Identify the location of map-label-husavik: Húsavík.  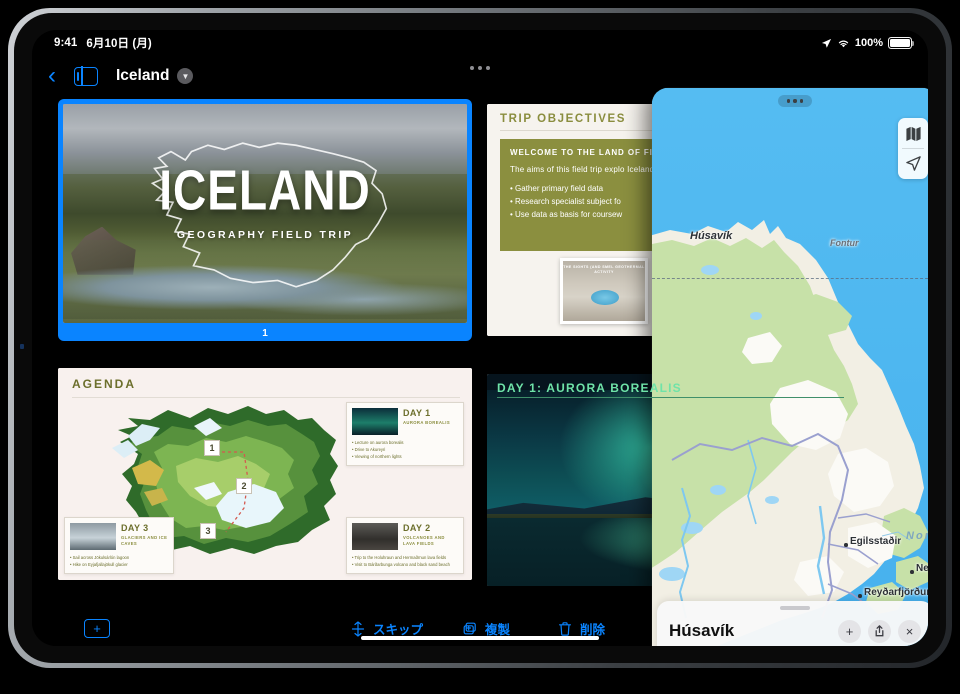
(711, 236).